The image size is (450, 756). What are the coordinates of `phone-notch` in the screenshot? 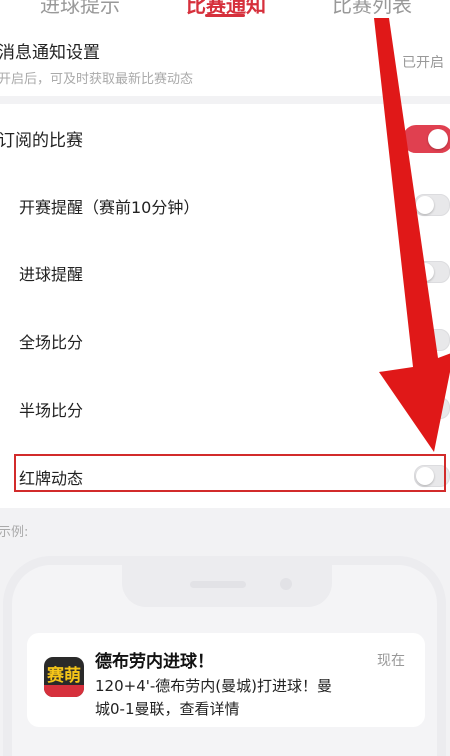 It's located at (227, 585).